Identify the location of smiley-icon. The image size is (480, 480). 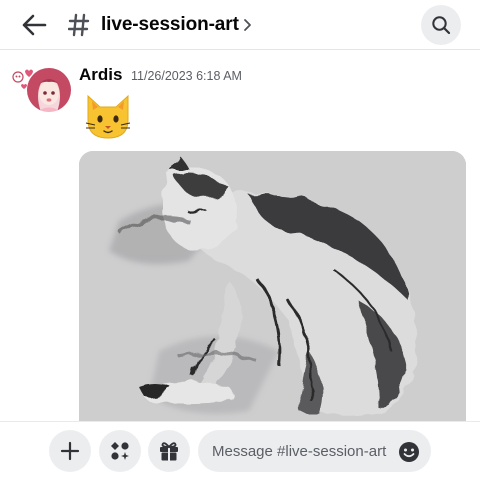
(409, 452).